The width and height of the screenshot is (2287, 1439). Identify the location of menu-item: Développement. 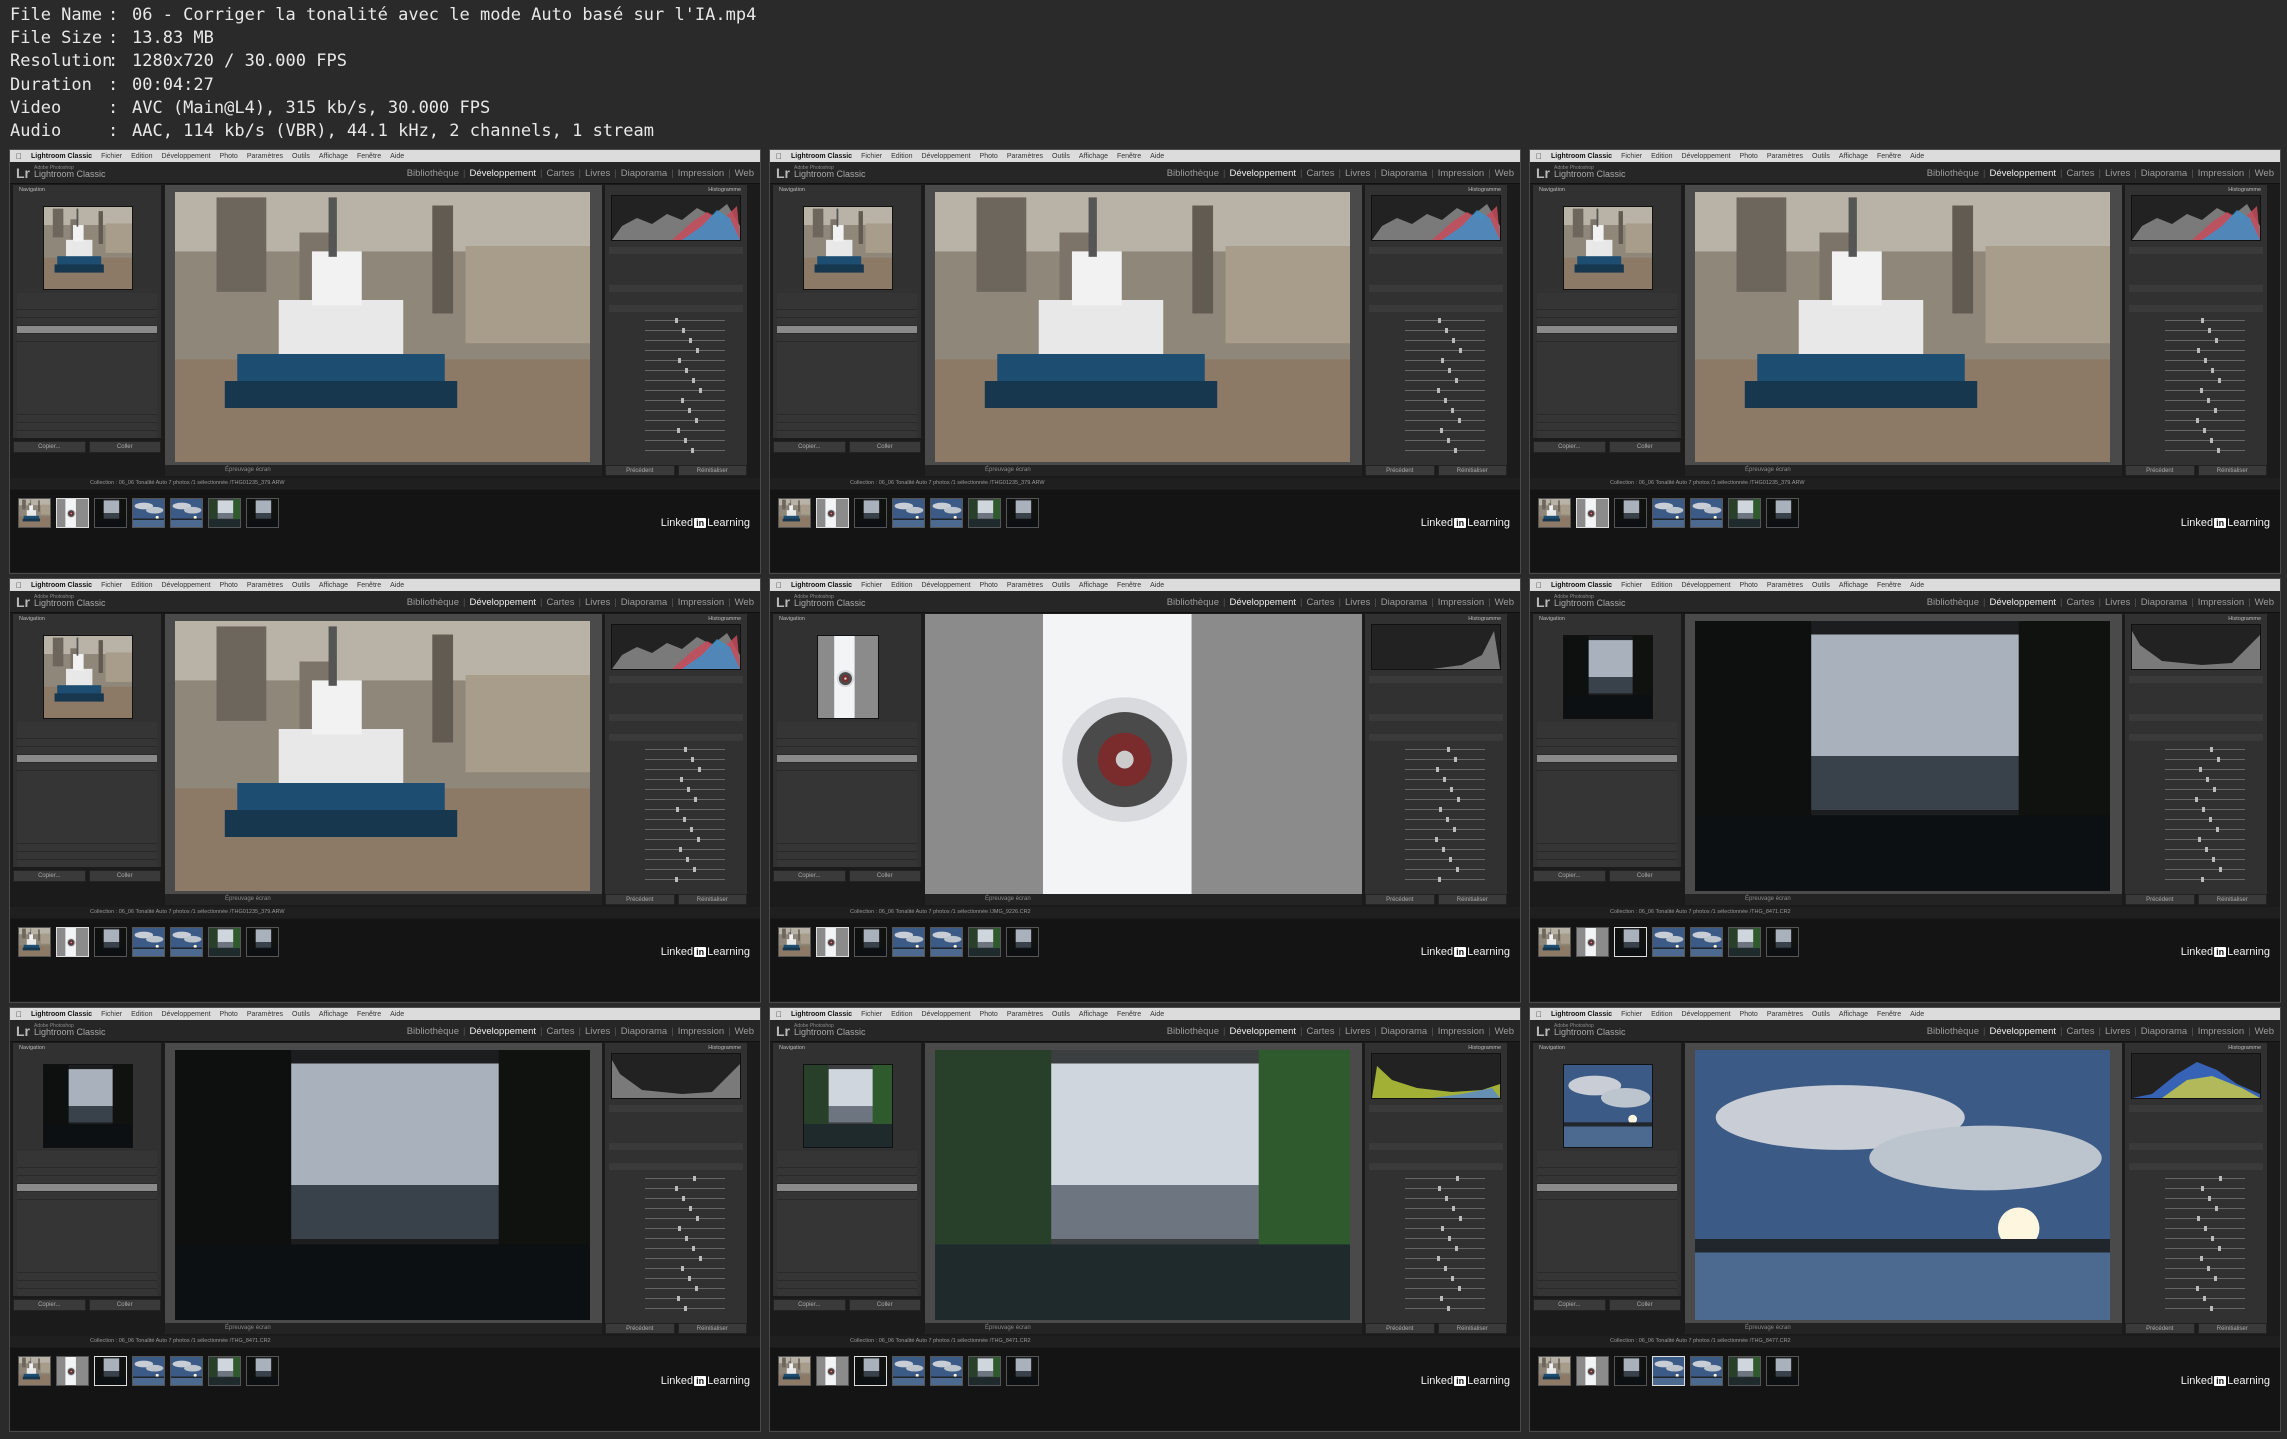
(186, 1014).